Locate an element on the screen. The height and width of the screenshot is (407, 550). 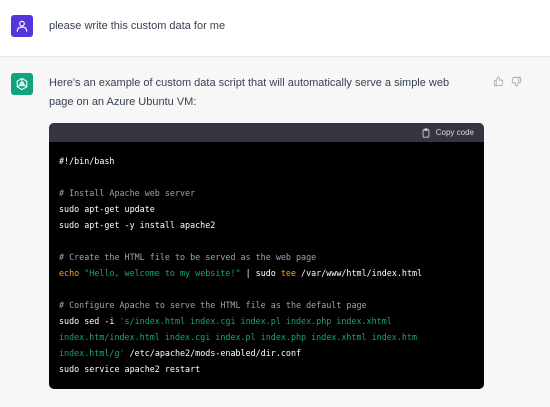
code-line: sudo service apache2 restart is located at coordinates (130, 369).